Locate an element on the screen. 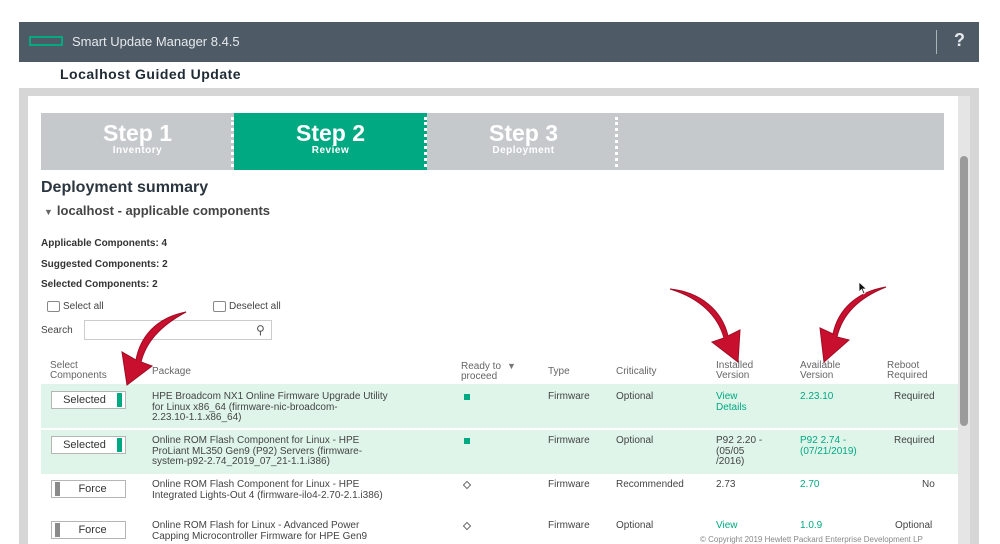  available-version: 2.70 is located at coordinates (810, 484).